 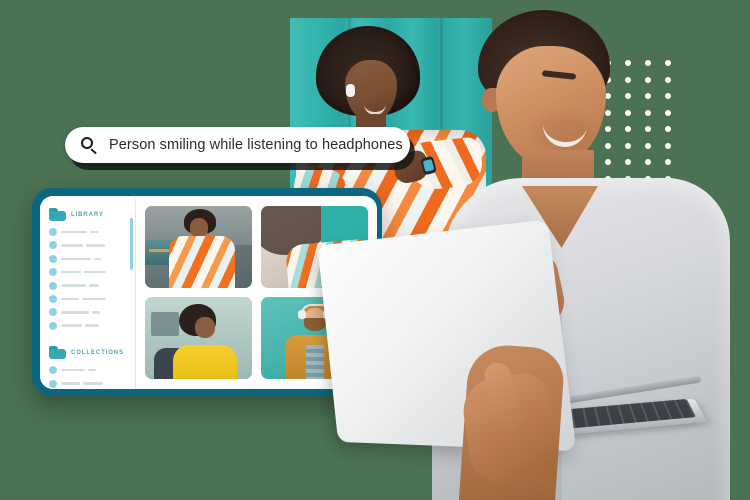 What do you see at coordinates (88, 292) in the screenshot?
I see `sidebar: LIBRARY COLLECTIONS` at bounding box center [88, 292].